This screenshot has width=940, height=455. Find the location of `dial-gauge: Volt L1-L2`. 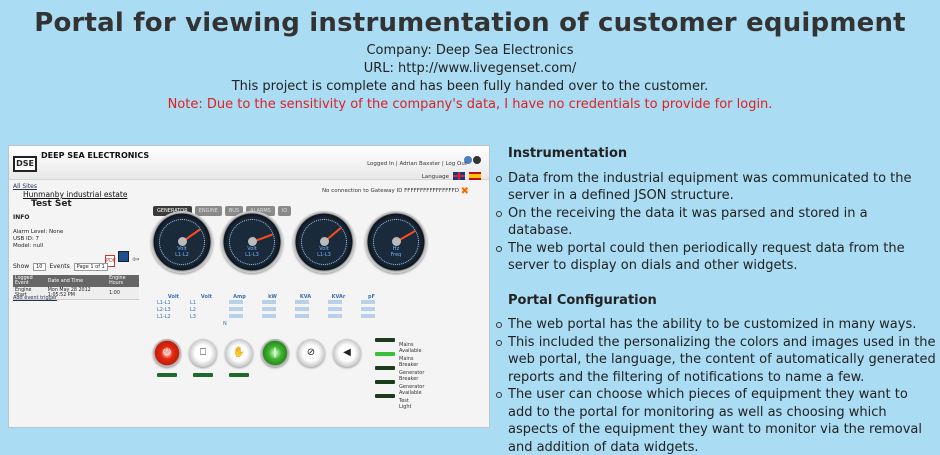

dial-gauge: Volt L1-L2 is located at coordinates (182, 242).